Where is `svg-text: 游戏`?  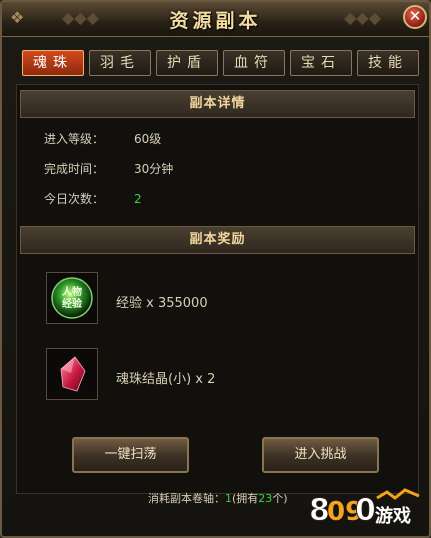
svg-text: 游戏 is located at coordinates (393, 516).